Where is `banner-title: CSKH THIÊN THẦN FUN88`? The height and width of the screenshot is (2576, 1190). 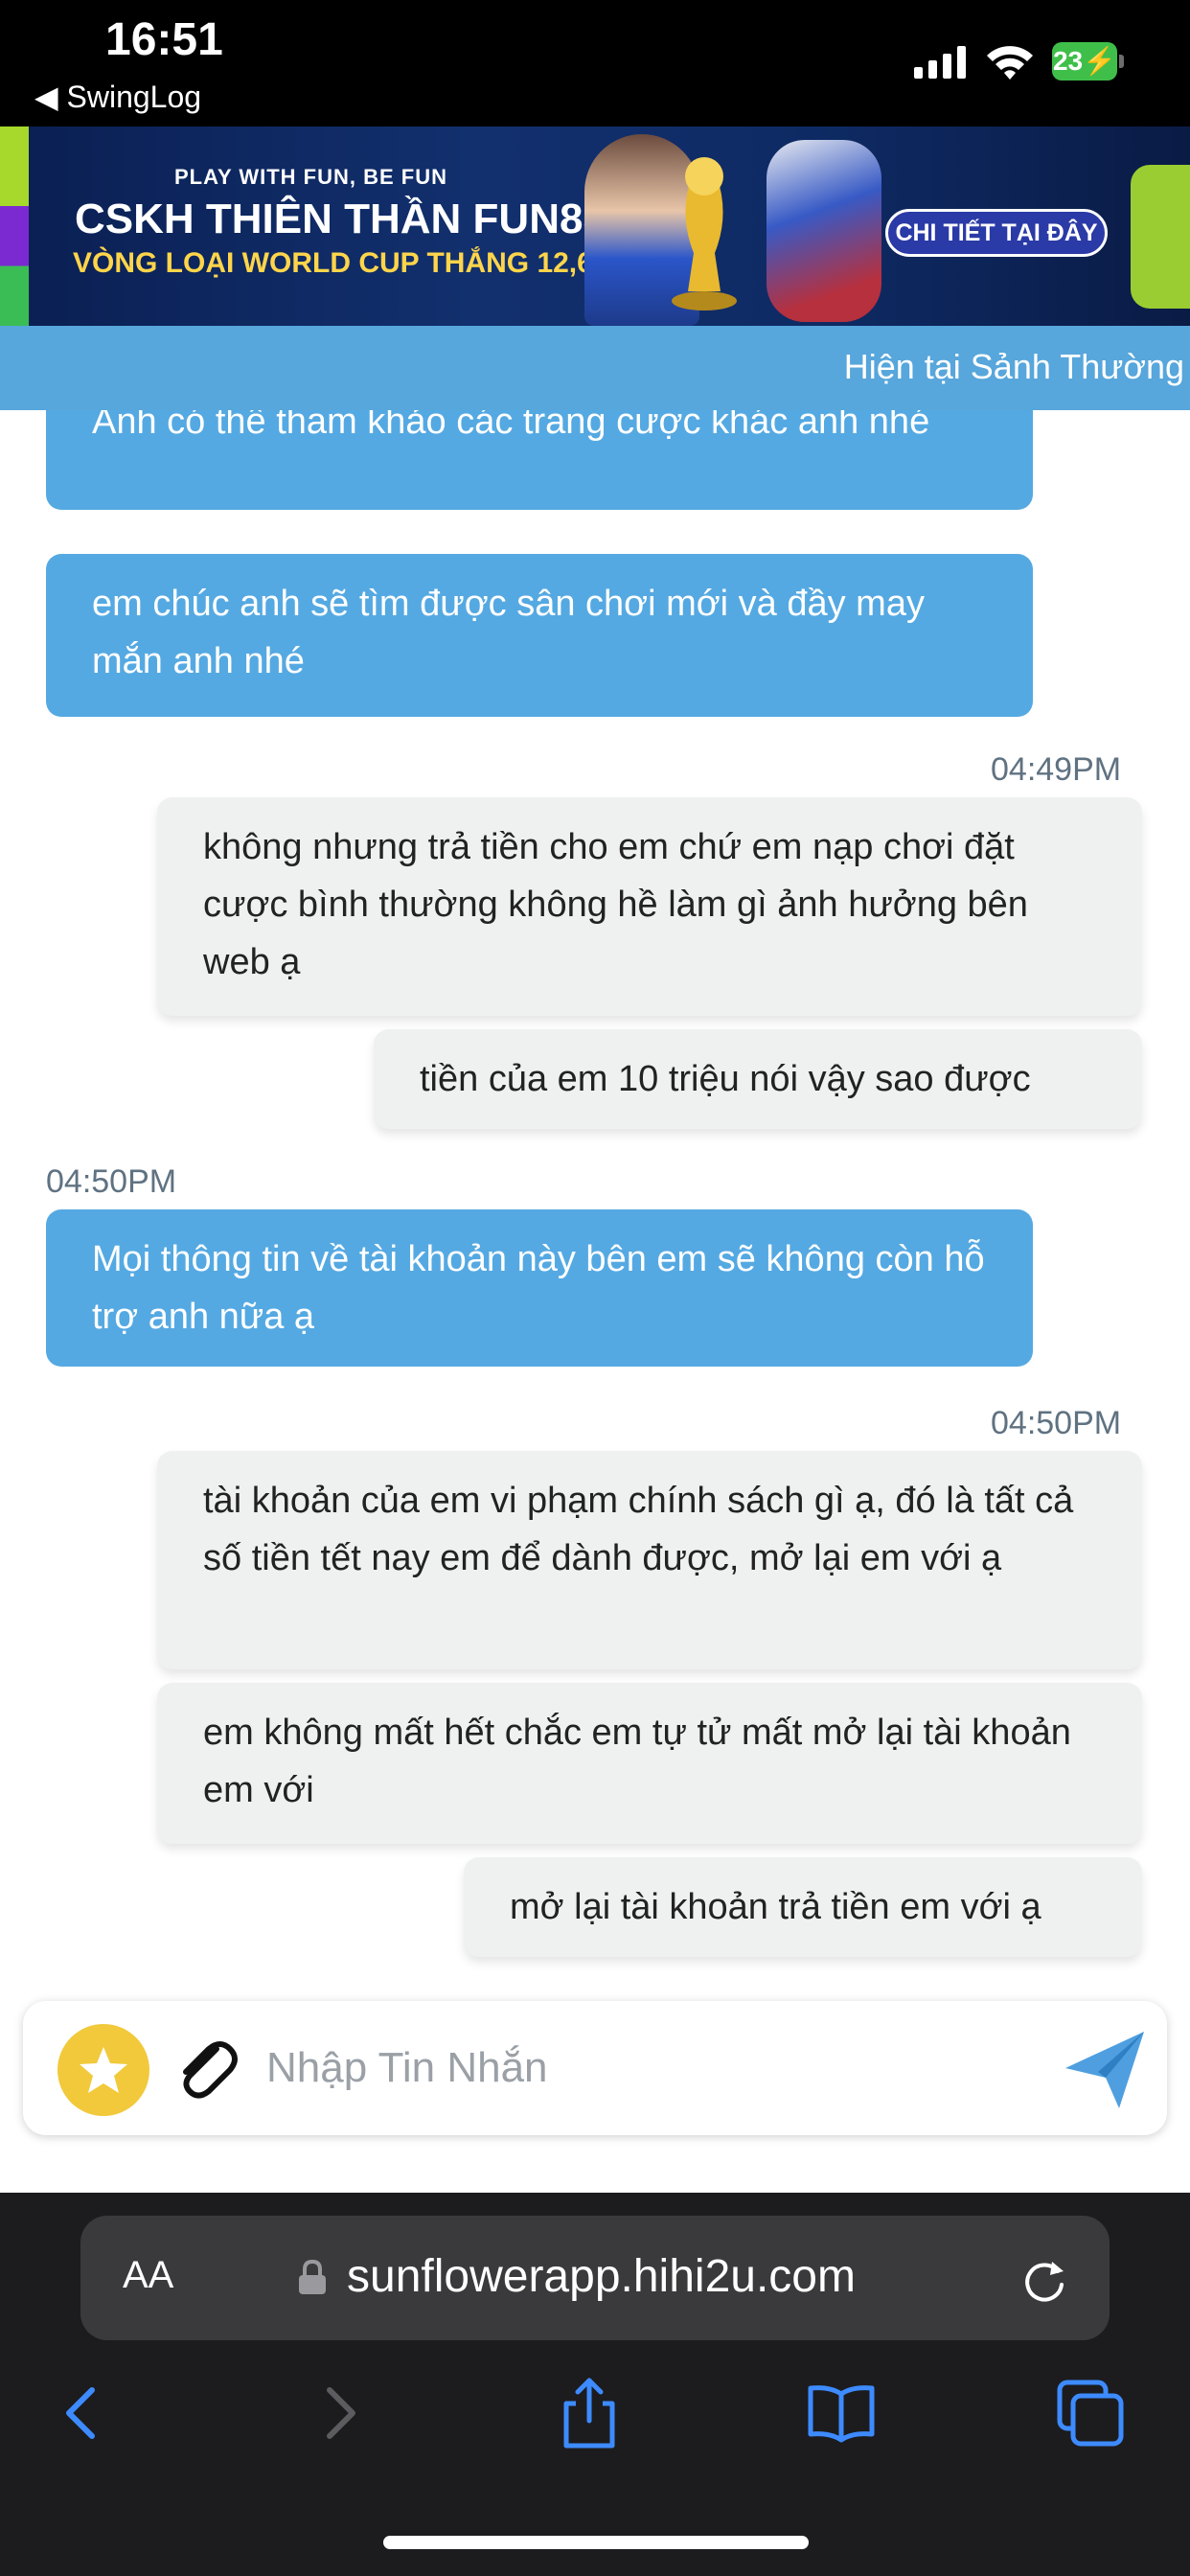 banner-title: CSKH THIÊN THẦN FUN88 is located at coordinates (341, 219).